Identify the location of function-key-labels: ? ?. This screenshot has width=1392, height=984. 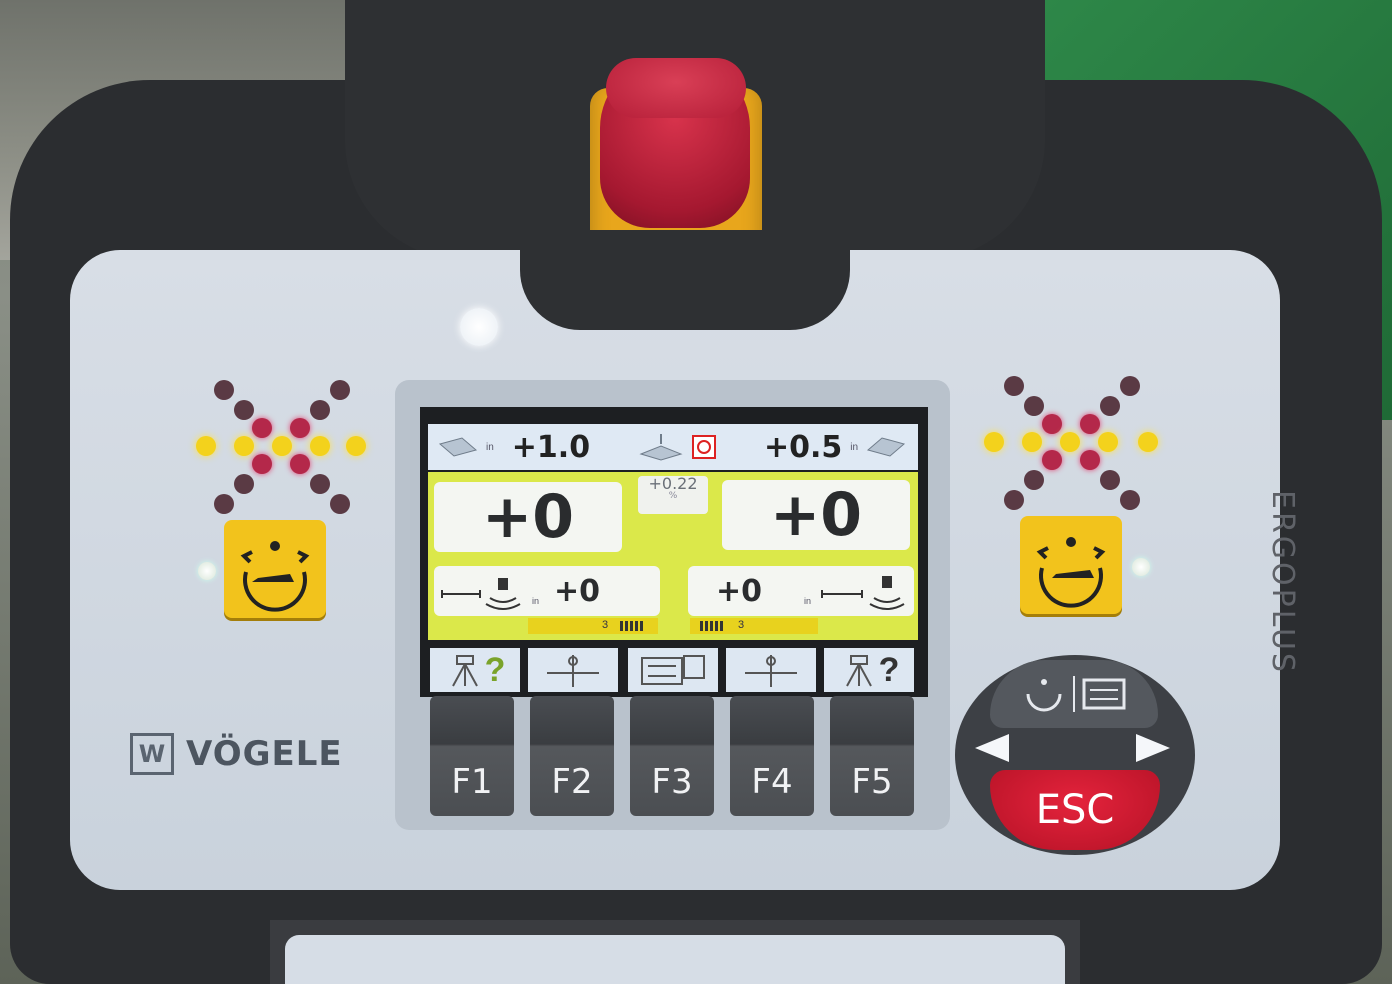
(673, 670).